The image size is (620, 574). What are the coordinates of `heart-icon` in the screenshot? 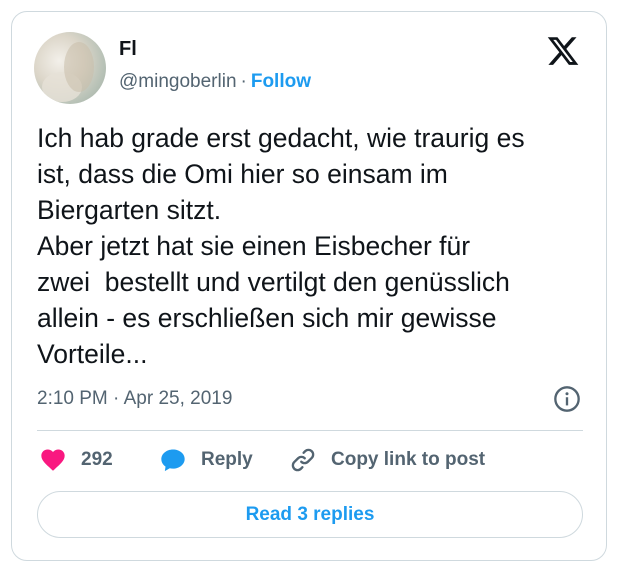 It's located at (53, 460).